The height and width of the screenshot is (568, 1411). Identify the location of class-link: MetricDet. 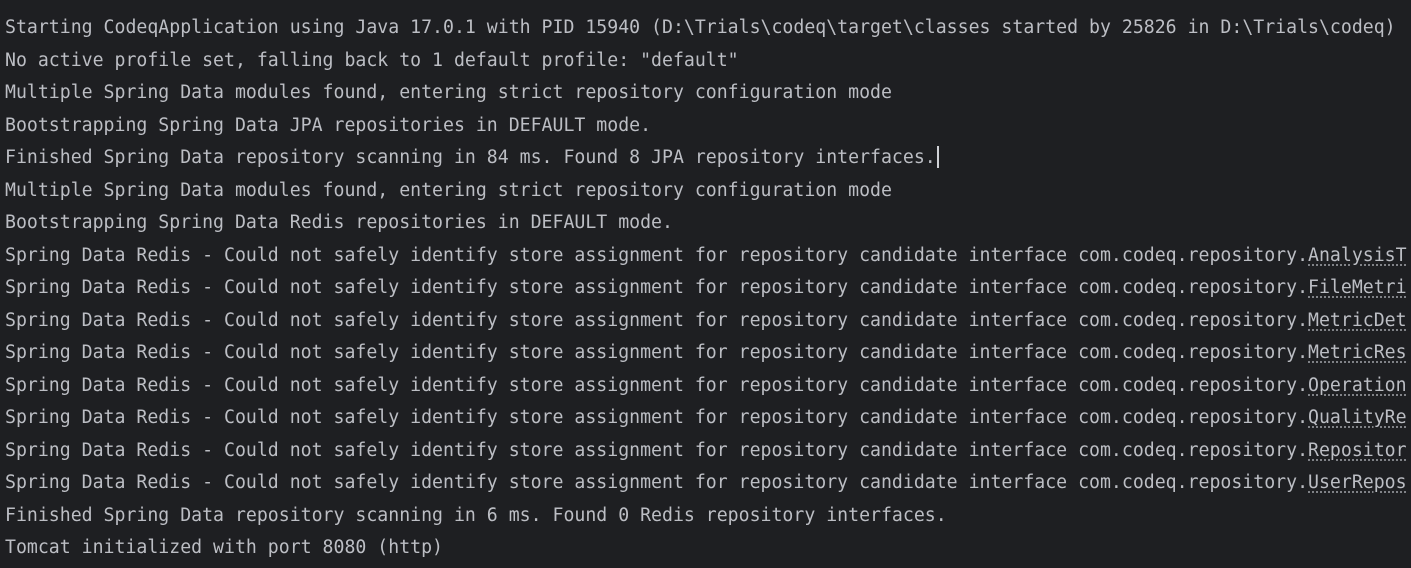
(1357, 320).